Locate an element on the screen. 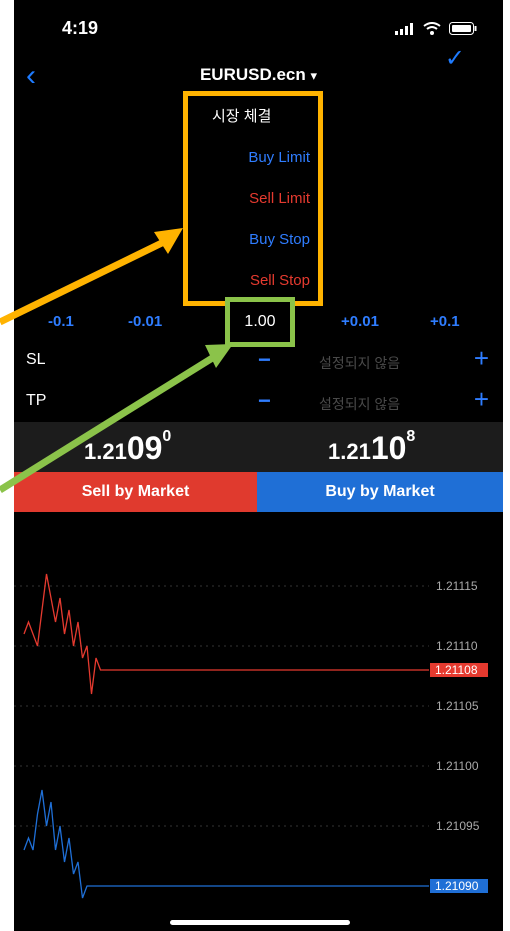  symbol-title: EURUSD.ecn is located at coordinates (252, 74).